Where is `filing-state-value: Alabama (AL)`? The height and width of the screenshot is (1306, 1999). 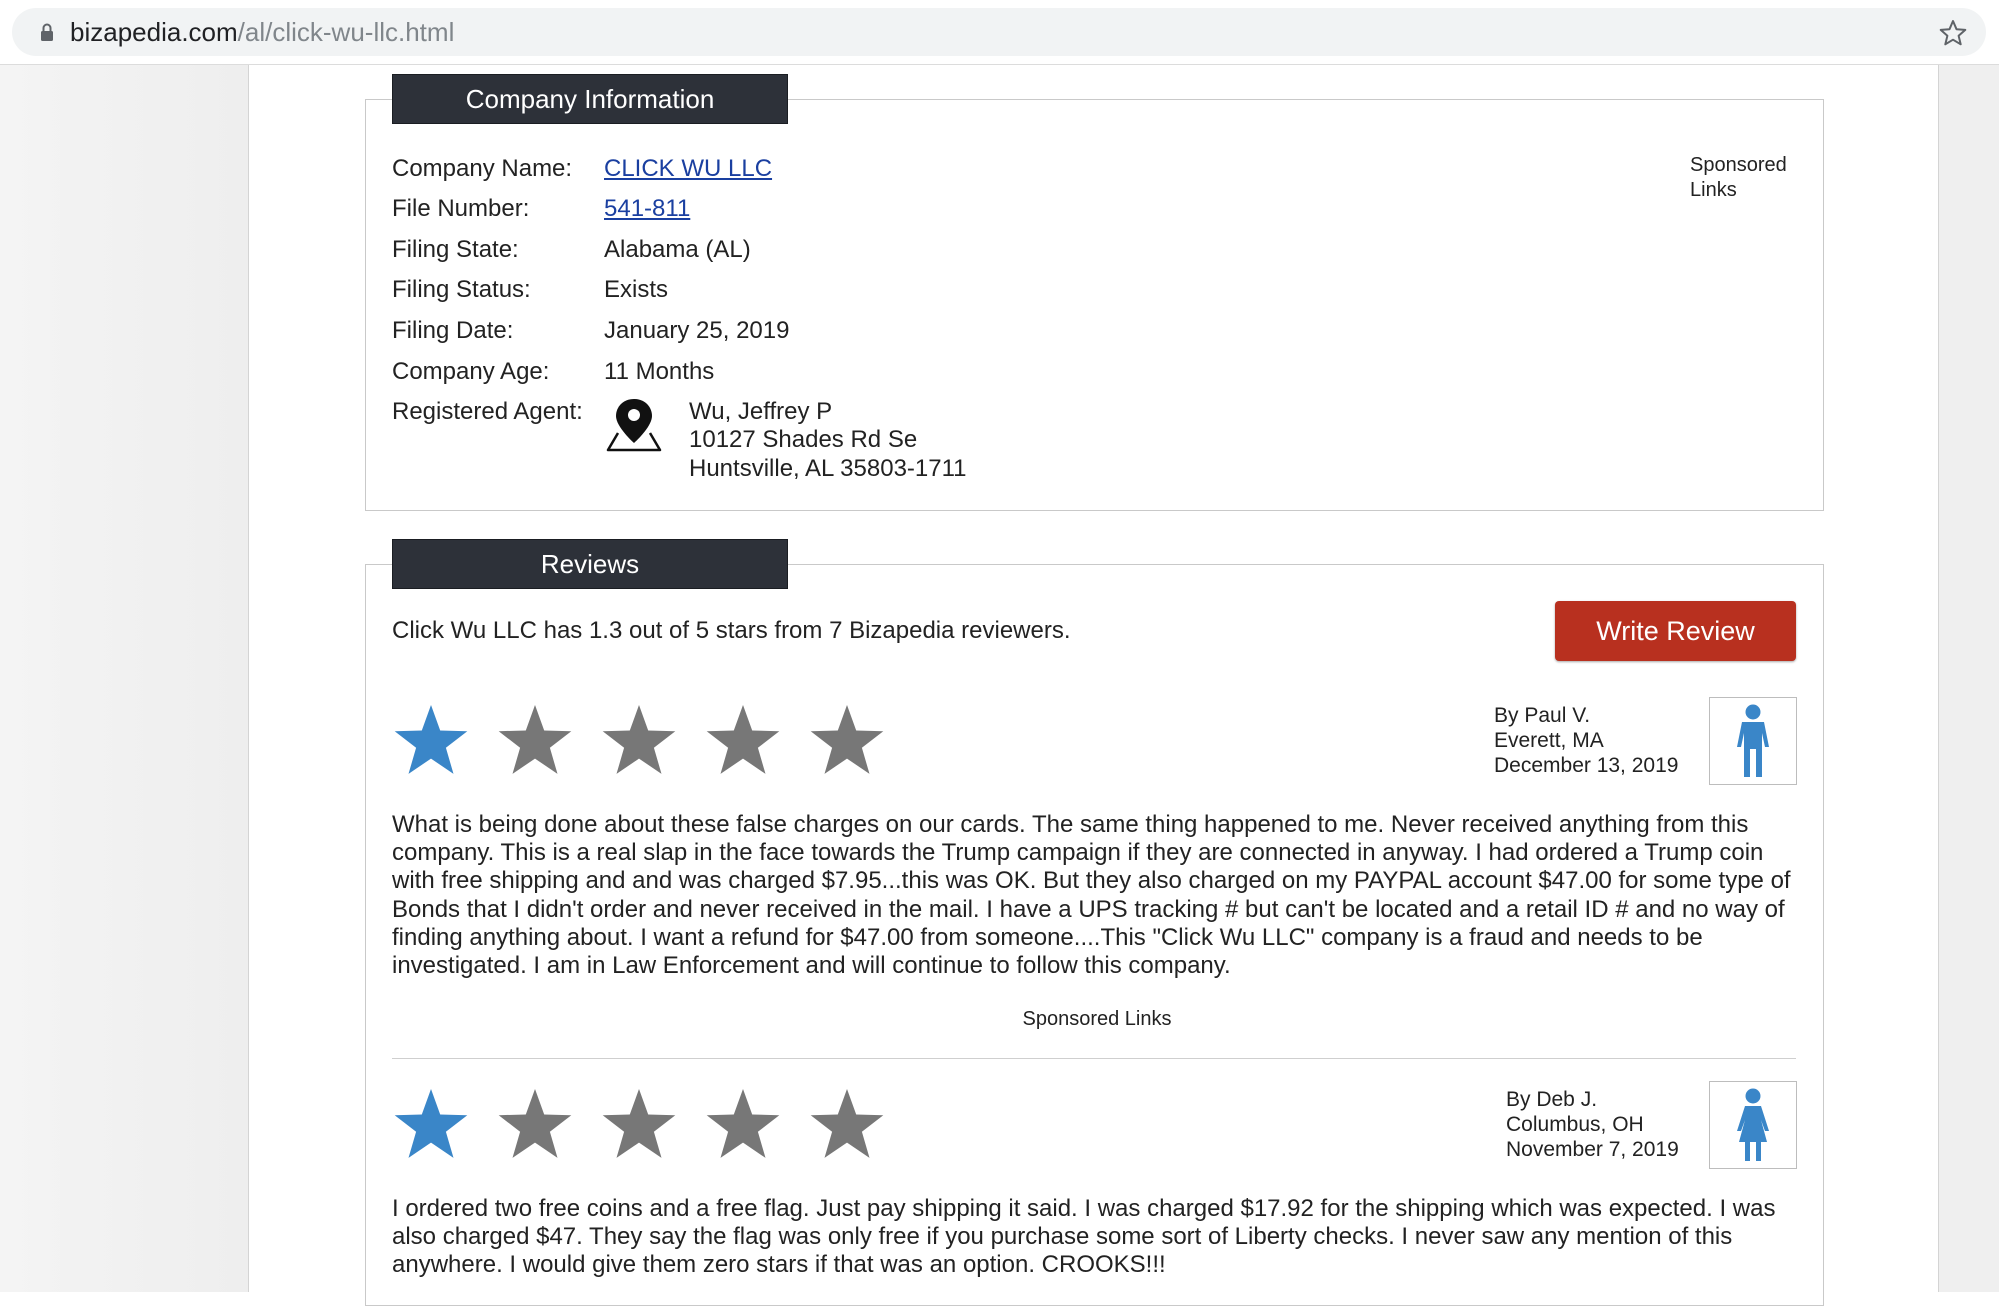
filing-state-value: Alabama (AL) is located at coordinates (677, 249).